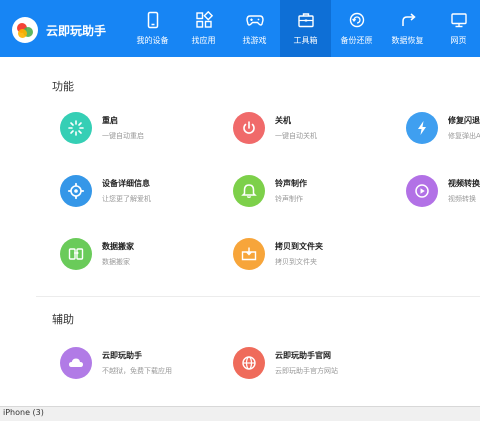  Describe the element at coordinates (275, 128) in the screenshot. I see `tool-shutdown: 关机 一键自动关机` at that location.